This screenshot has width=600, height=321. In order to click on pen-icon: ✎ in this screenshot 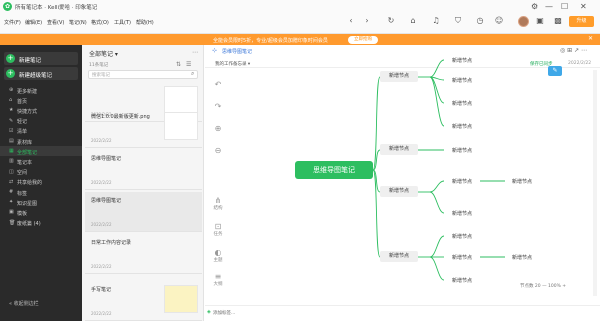, I will do `click(555, 71)`.